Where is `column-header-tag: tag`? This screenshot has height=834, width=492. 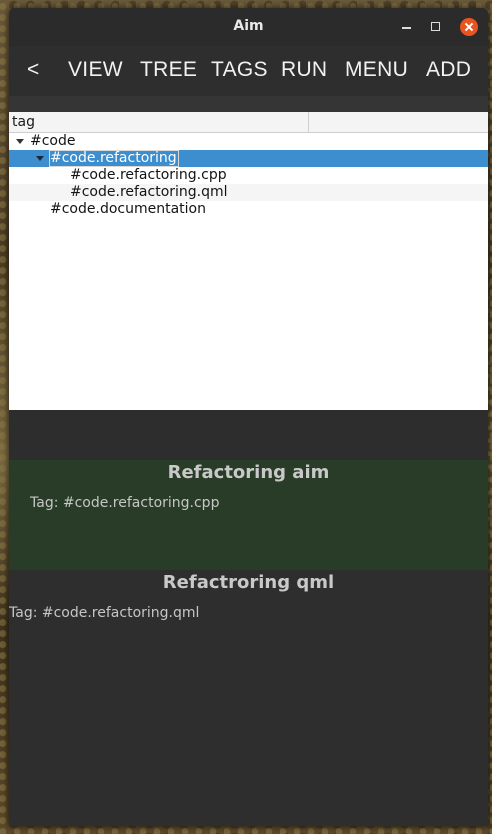 column-header-tag: tag is located at coordinates (159, 122).